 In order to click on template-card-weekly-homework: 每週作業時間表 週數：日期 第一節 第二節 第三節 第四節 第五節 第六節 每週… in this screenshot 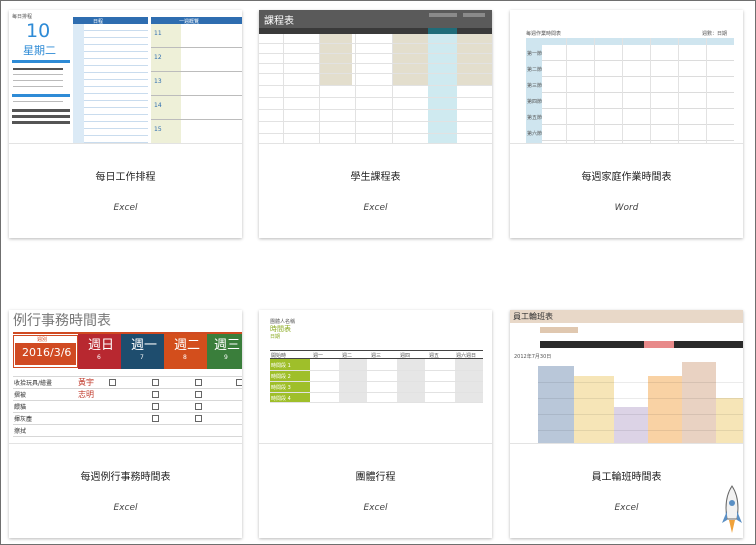, I will do `click(626, 124)`.